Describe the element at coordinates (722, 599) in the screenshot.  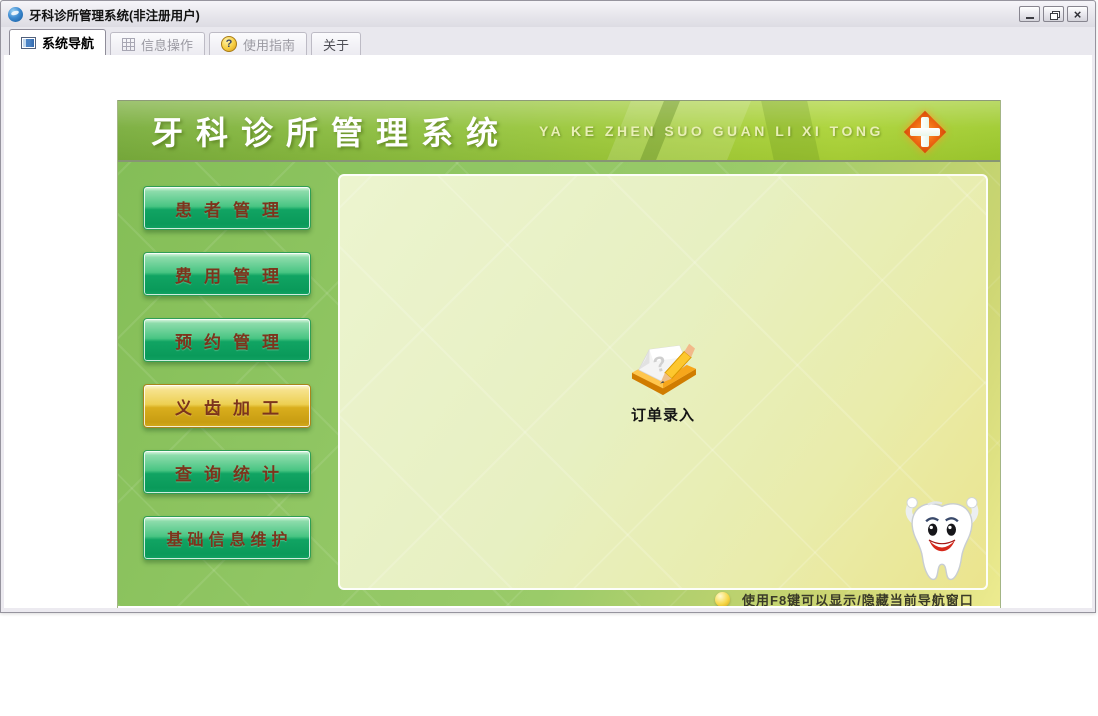
I see `yellow-sphere-icon` at that location.